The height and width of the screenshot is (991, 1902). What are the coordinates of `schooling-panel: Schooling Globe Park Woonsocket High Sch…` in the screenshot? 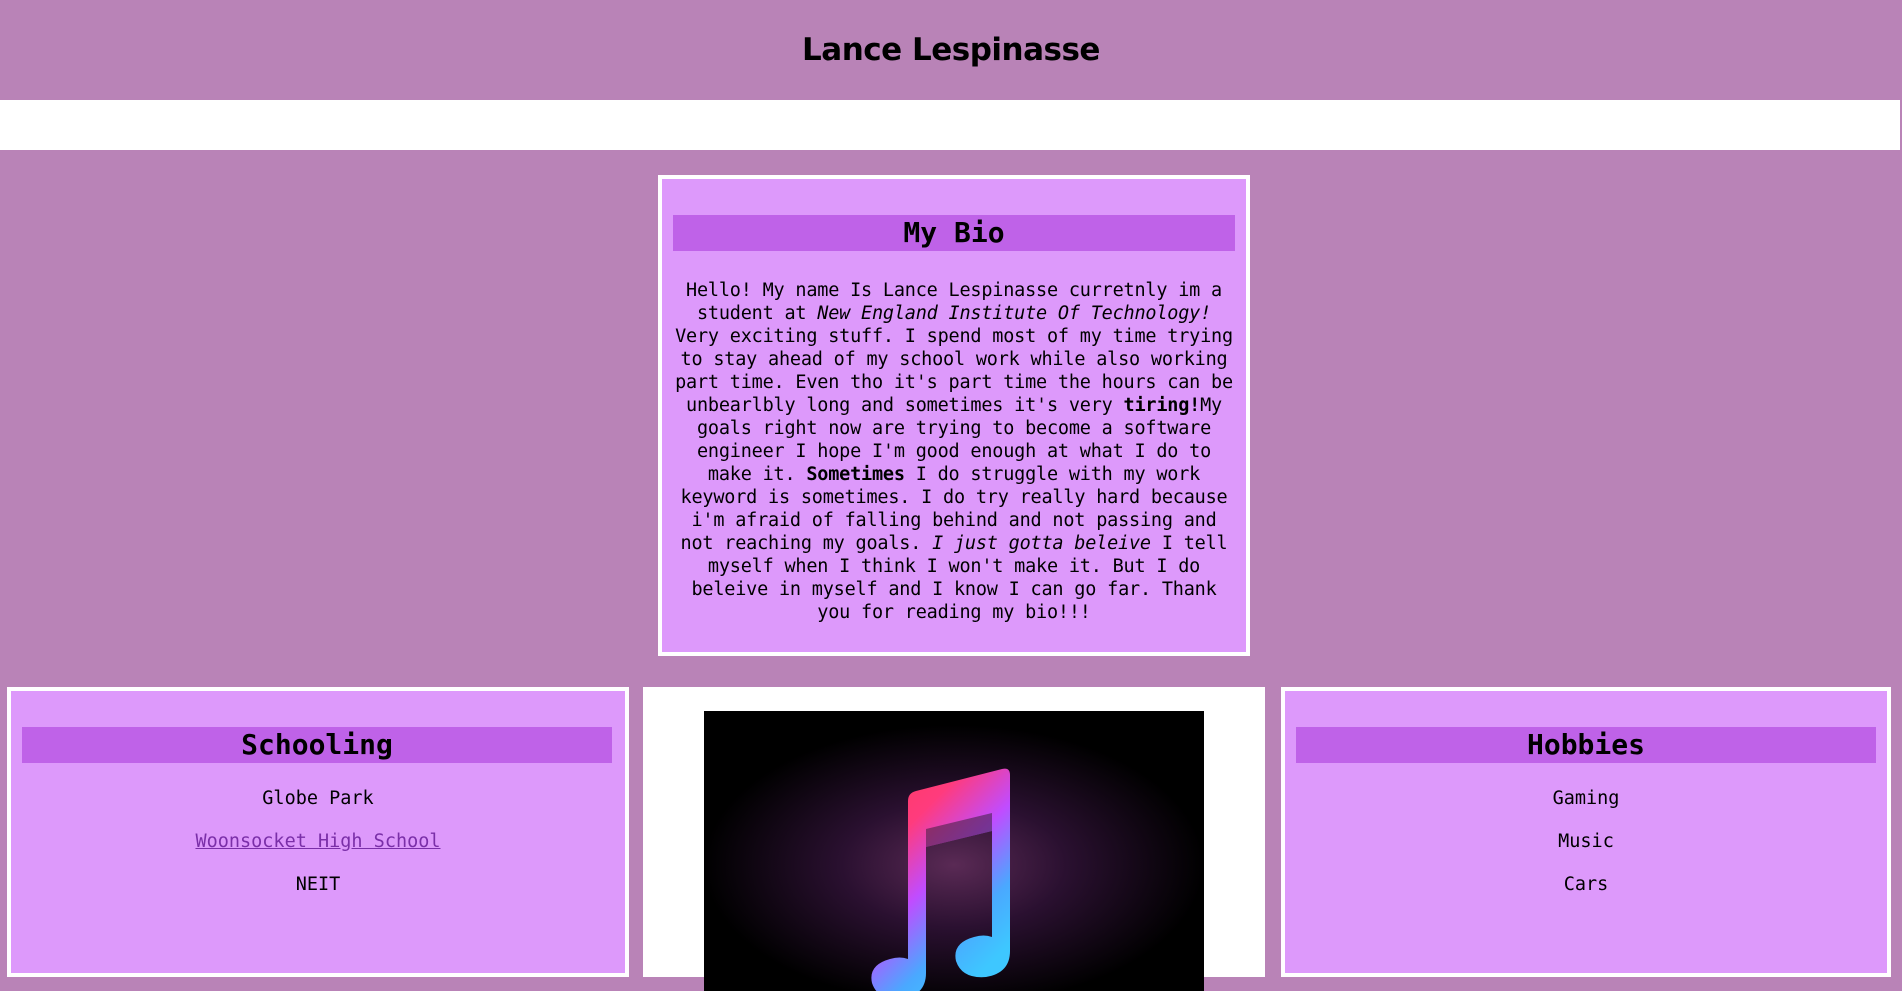 It's located at (318, 832).